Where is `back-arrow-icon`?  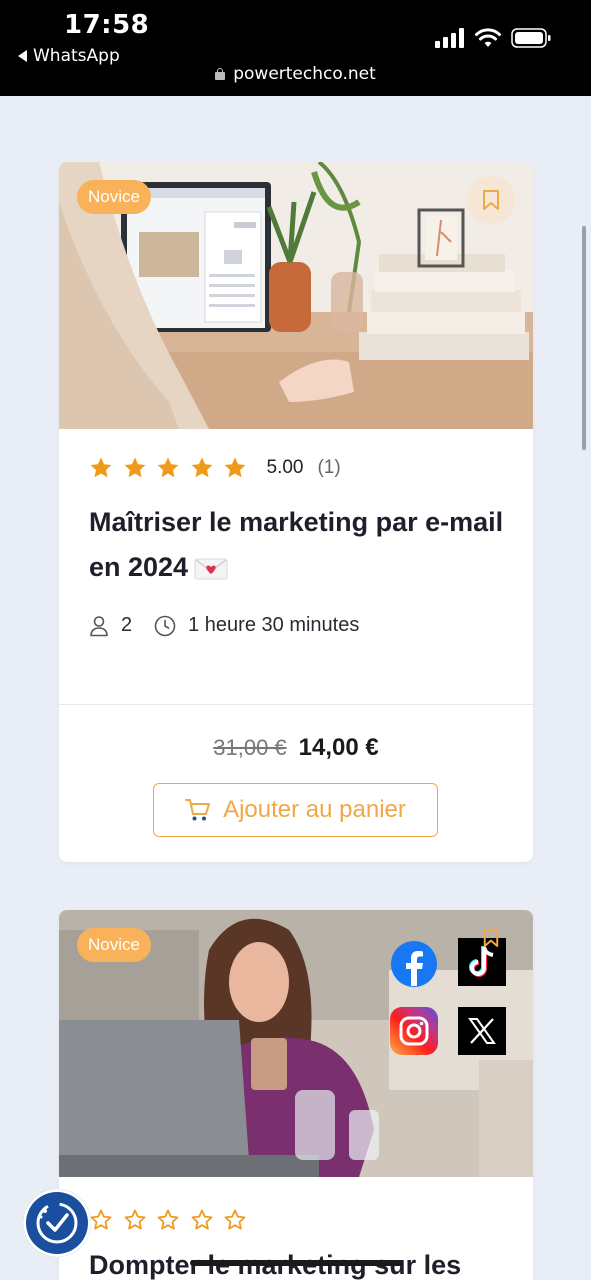 back-arrow-icon is located at coordinates (22, 56).